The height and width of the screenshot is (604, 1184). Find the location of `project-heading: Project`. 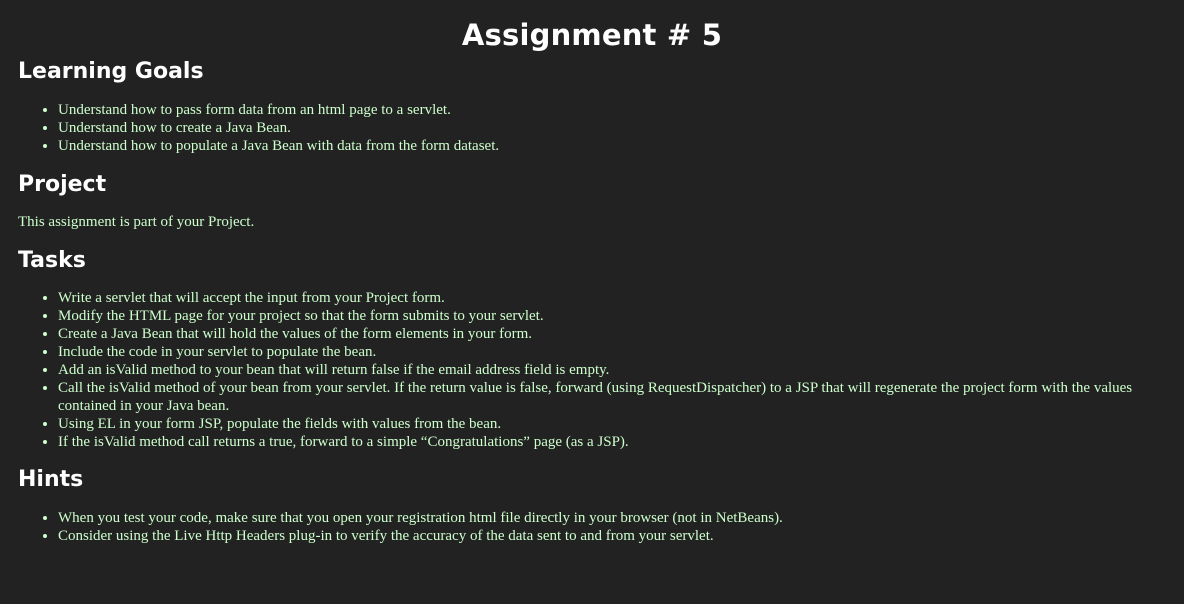

project-heading: Project is located at coordinates (62, 184).